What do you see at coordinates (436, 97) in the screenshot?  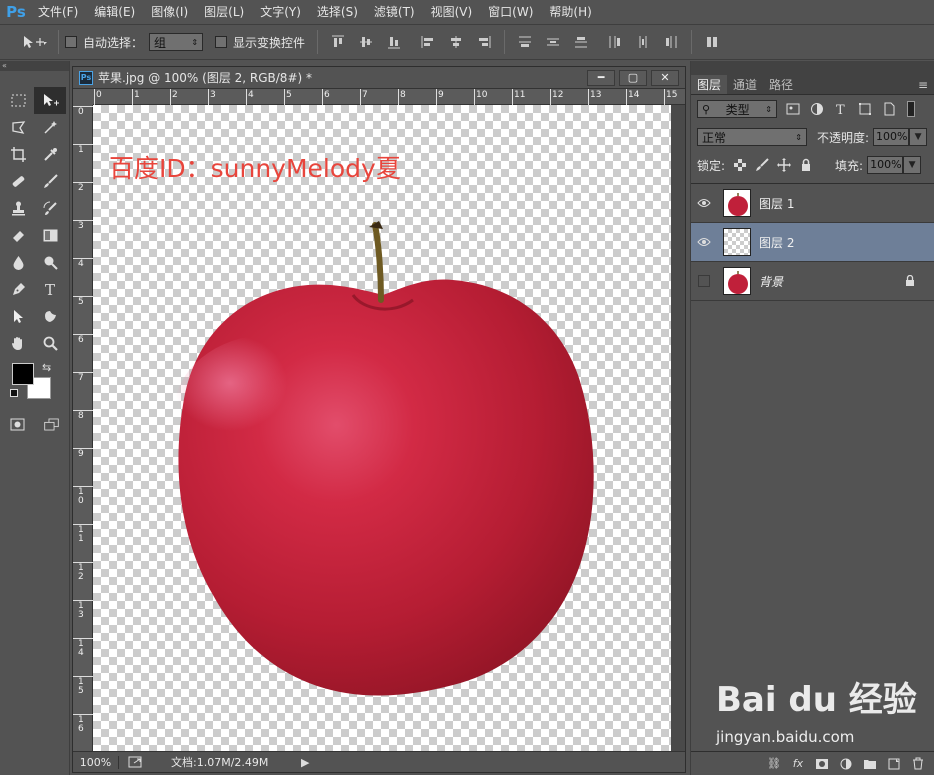 I see `ruler-tick-mark` at bounding box center [436, 97].